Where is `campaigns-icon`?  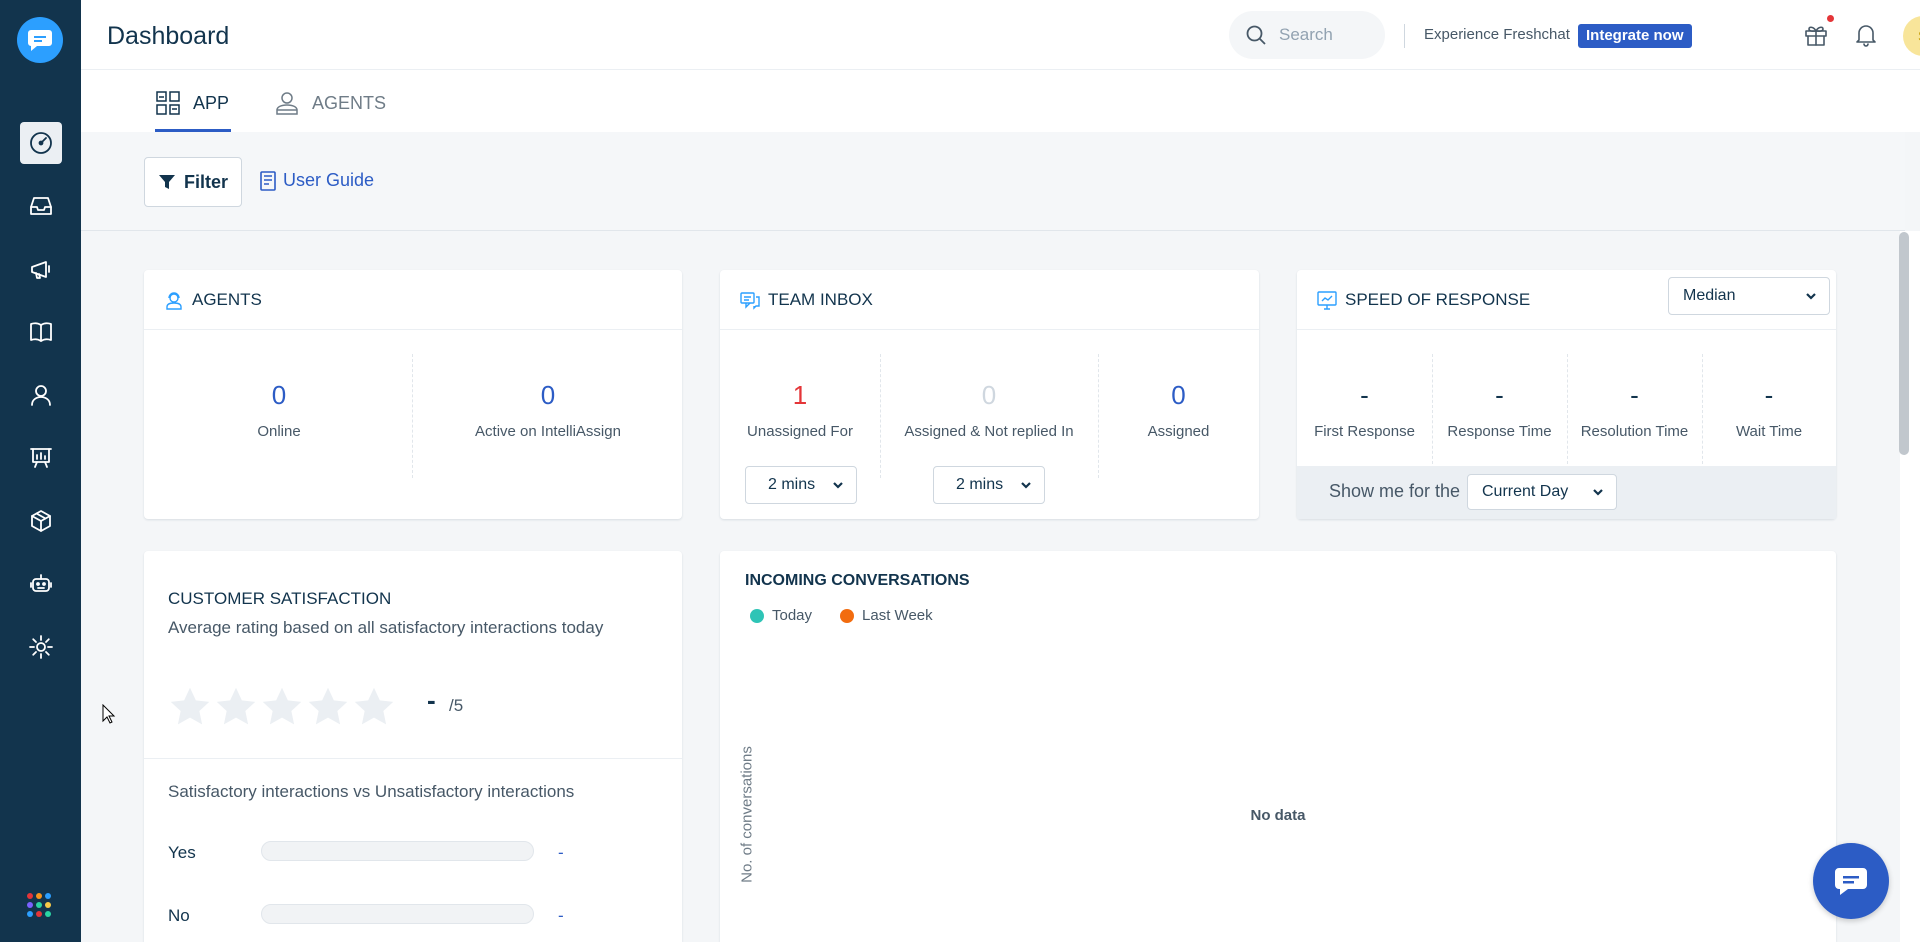
campaigns-icon is located at coordinates (40, 270).